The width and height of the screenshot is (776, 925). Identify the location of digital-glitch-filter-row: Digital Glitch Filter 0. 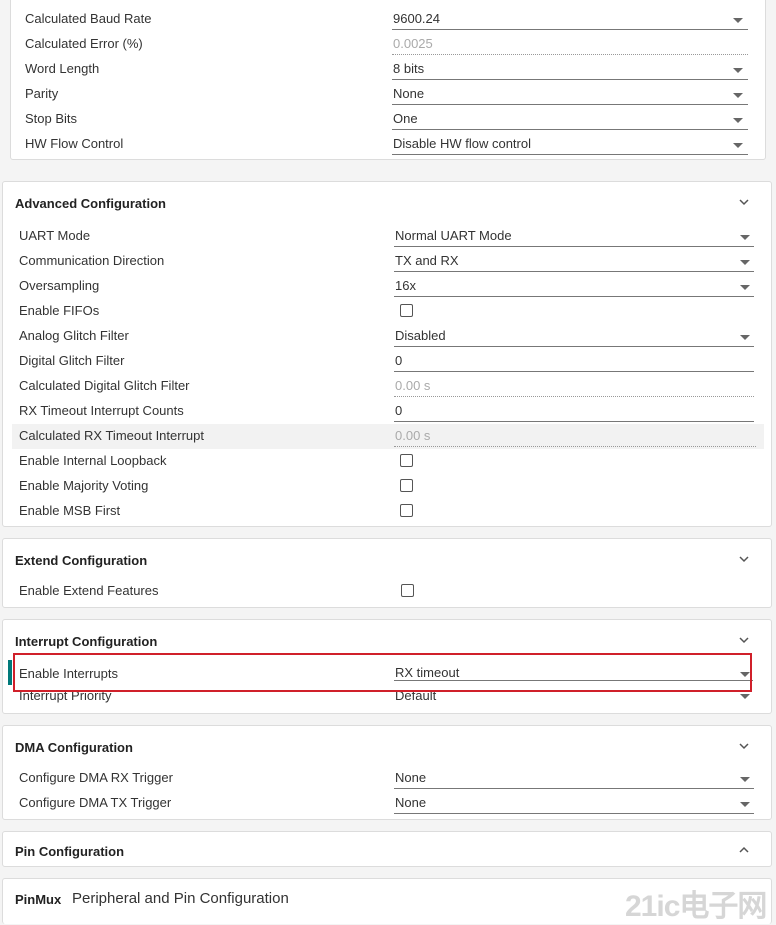
(387, 361).